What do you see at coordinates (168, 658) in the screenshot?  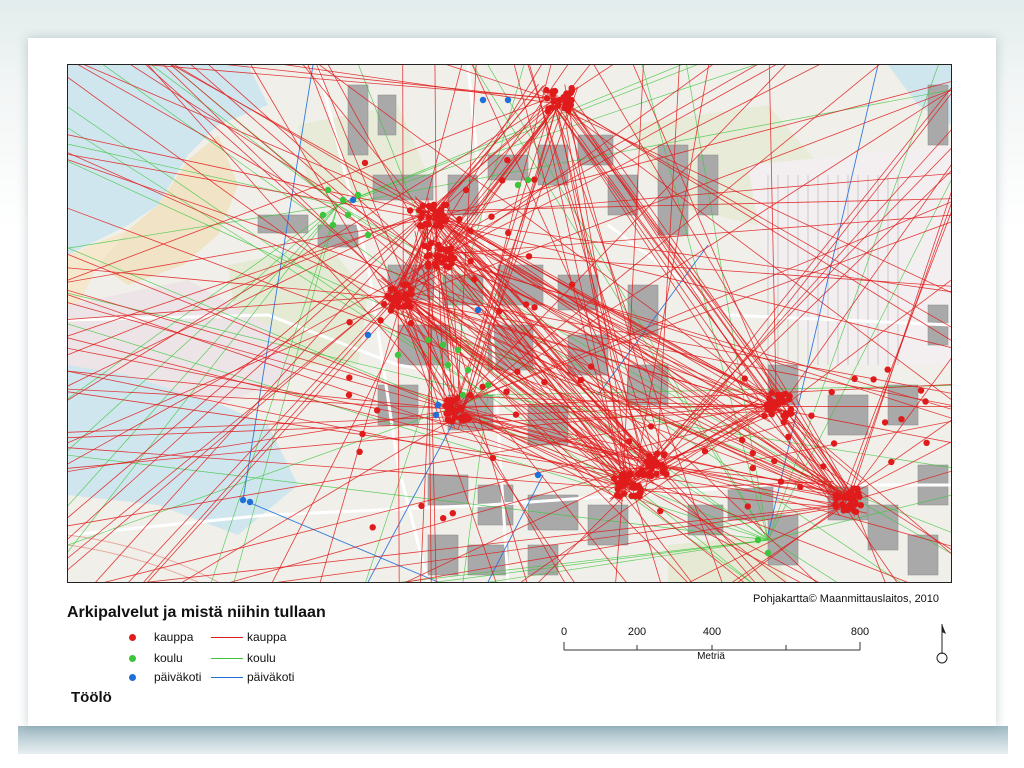 I see `legend-point-label: koulu` at bounding box center [168, 658].